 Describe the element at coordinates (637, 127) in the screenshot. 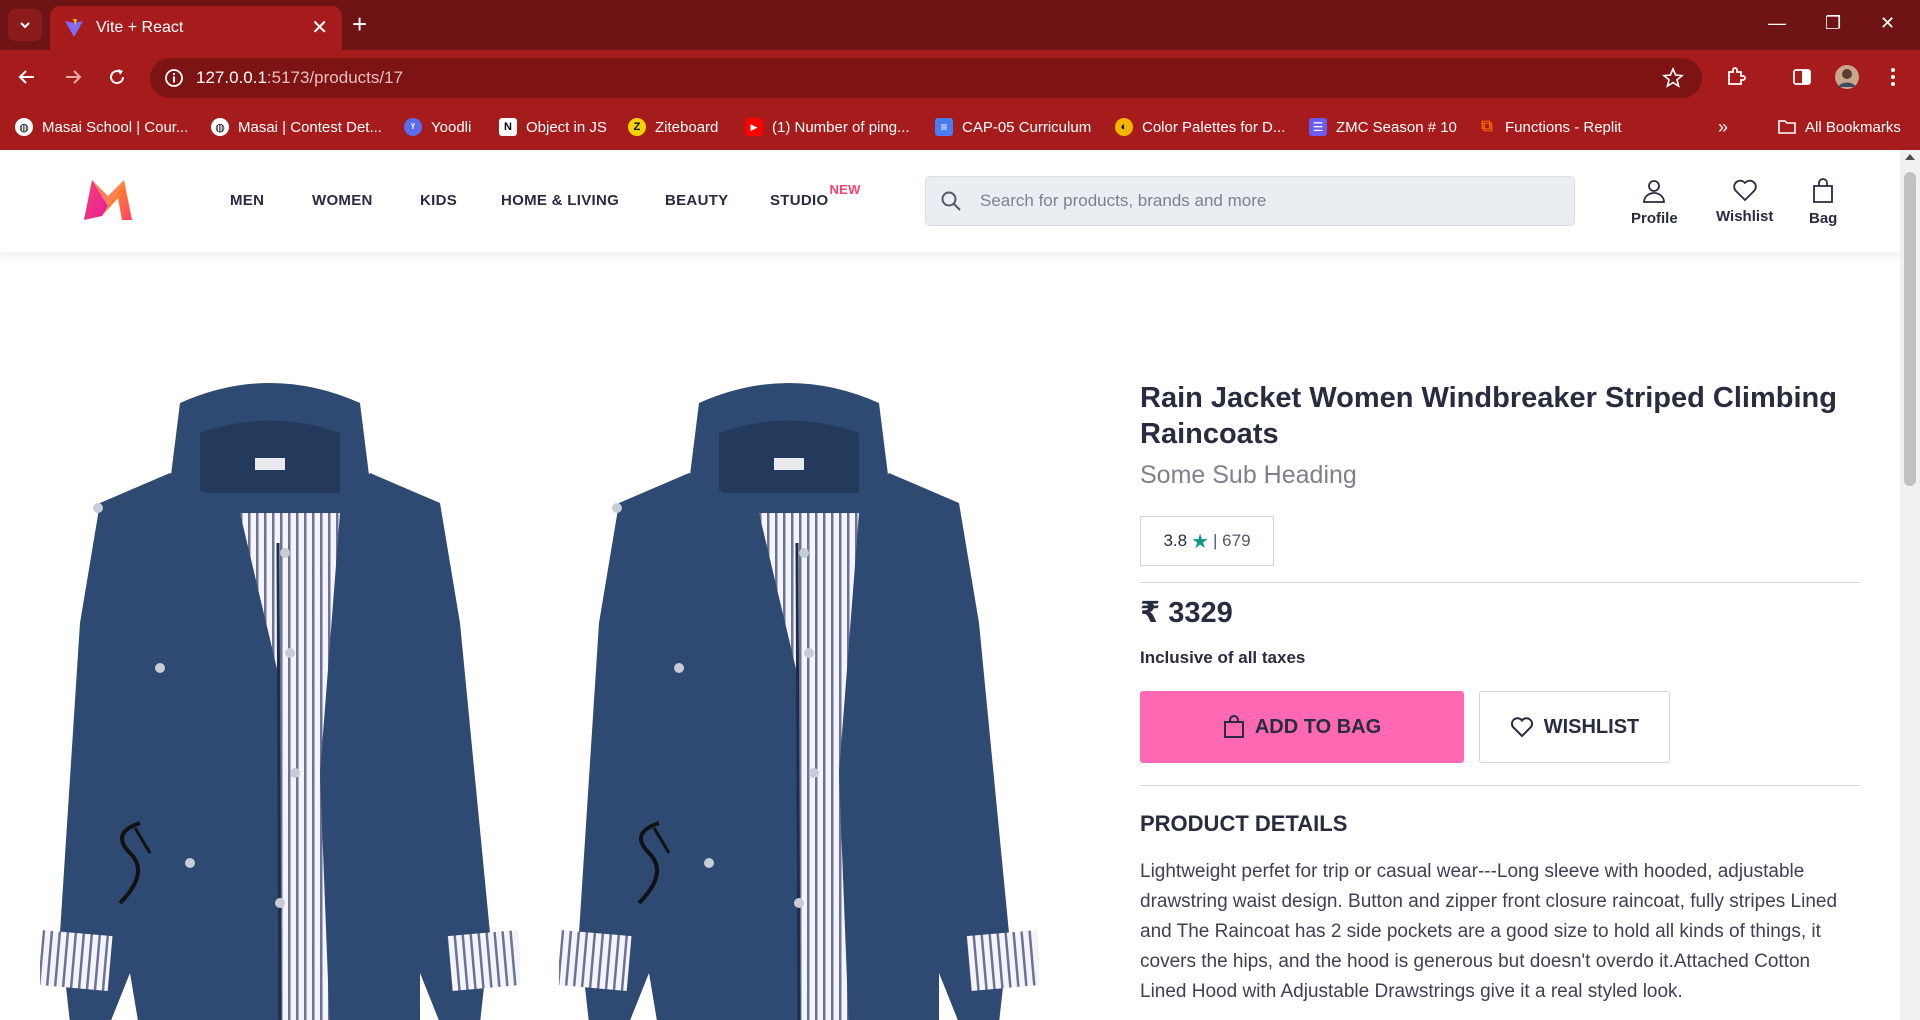

I see `ziteboard-icon: Z` at that location.